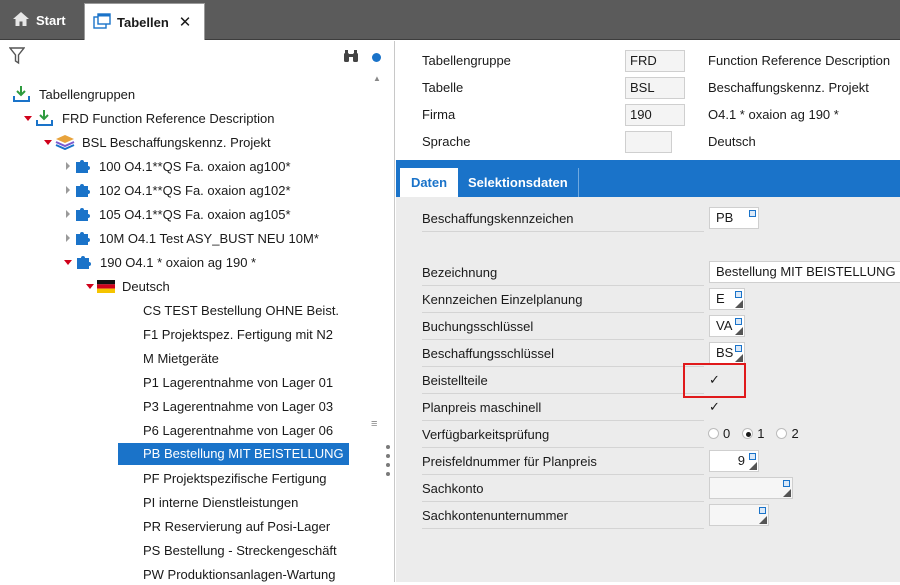 This screenshot has width=900, height=585. I want to click on form-row-planpreis-maschinell: Planpreis maschinell, so click(563, 407).